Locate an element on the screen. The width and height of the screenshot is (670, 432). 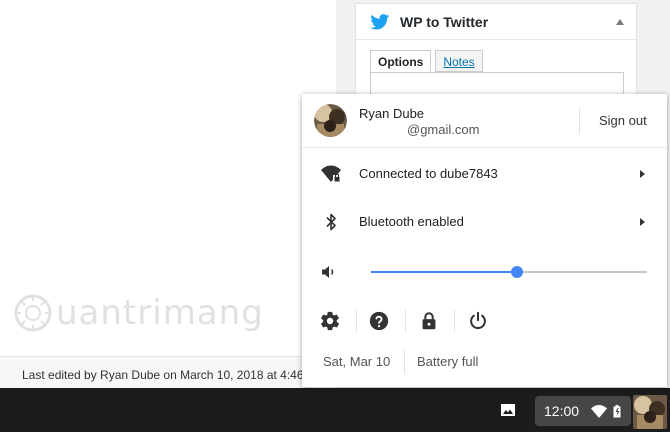
volume-slider is located at coordinates (509, 272).